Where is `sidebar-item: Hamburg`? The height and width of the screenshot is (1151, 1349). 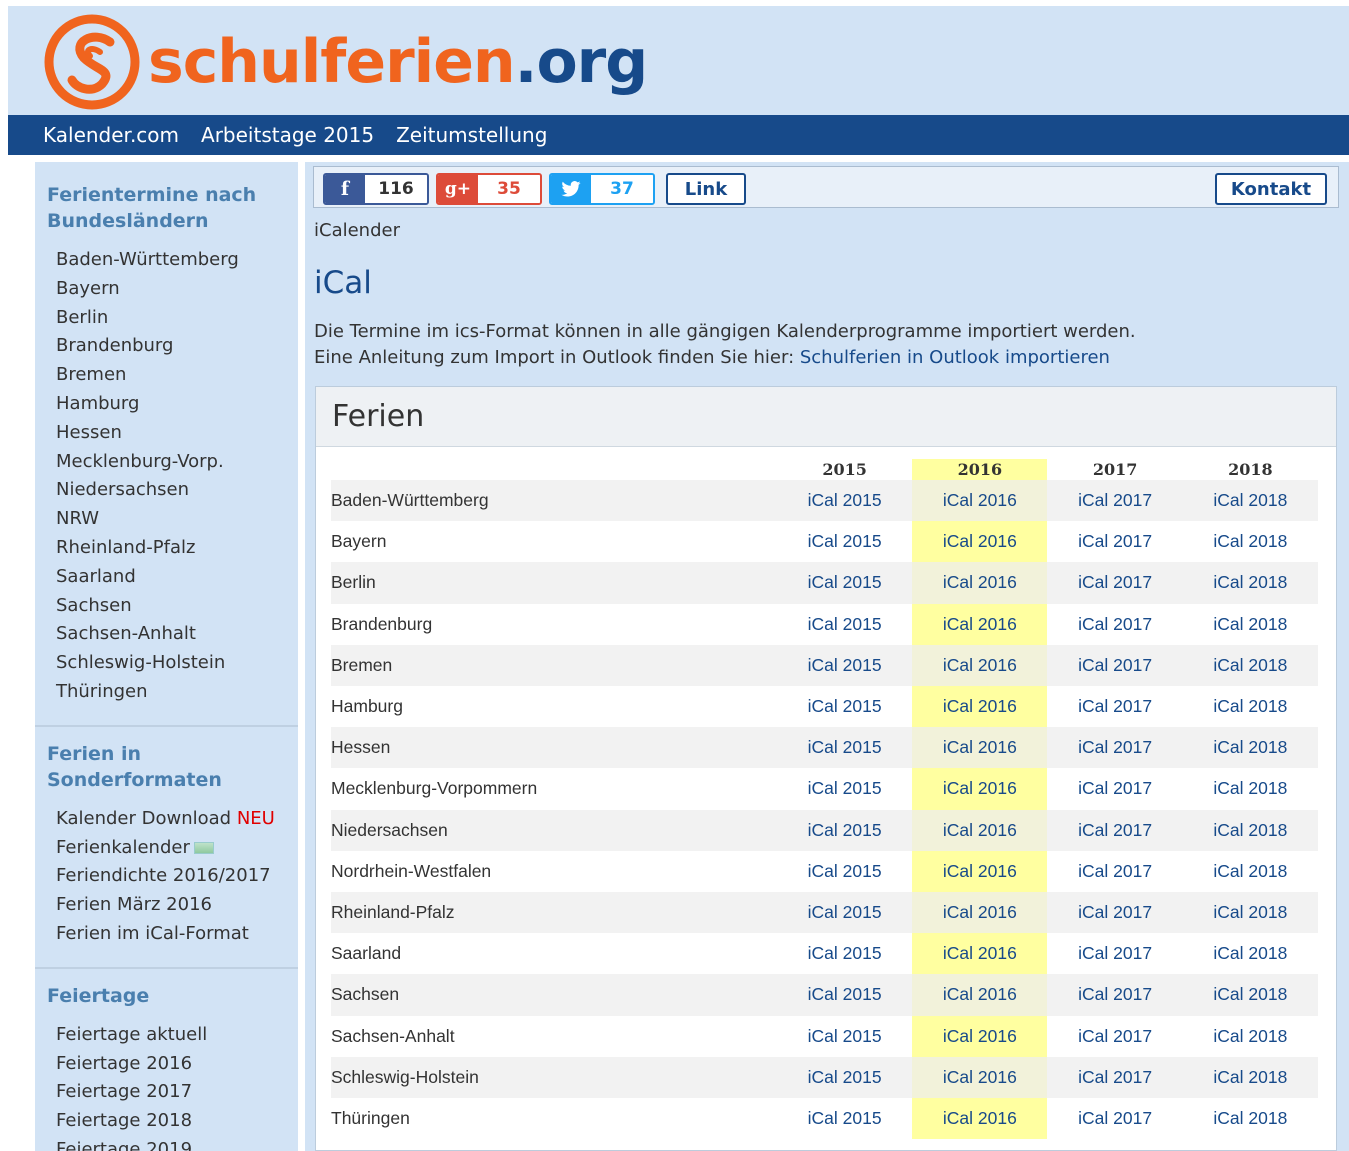 sidebar-item: Hamburg is located at coordinates (177, 404).